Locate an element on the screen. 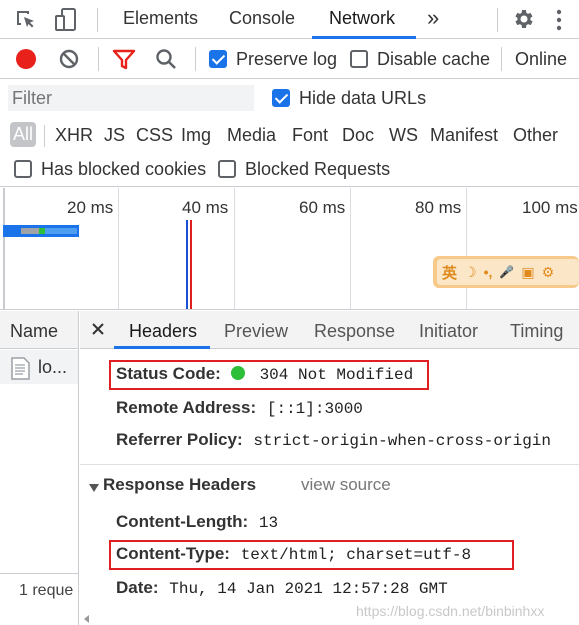 This screenshot has width=579, height=625. has-blocked-cookies-checkbox is located at coordinates (23, 169).